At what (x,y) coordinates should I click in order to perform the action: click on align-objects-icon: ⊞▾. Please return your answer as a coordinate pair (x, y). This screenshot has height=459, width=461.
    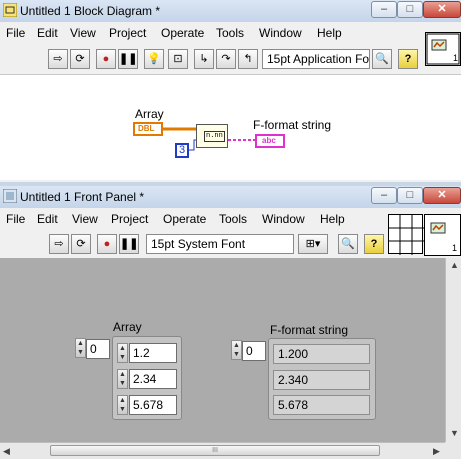
    Looking at the image, I should click on (313, 244).